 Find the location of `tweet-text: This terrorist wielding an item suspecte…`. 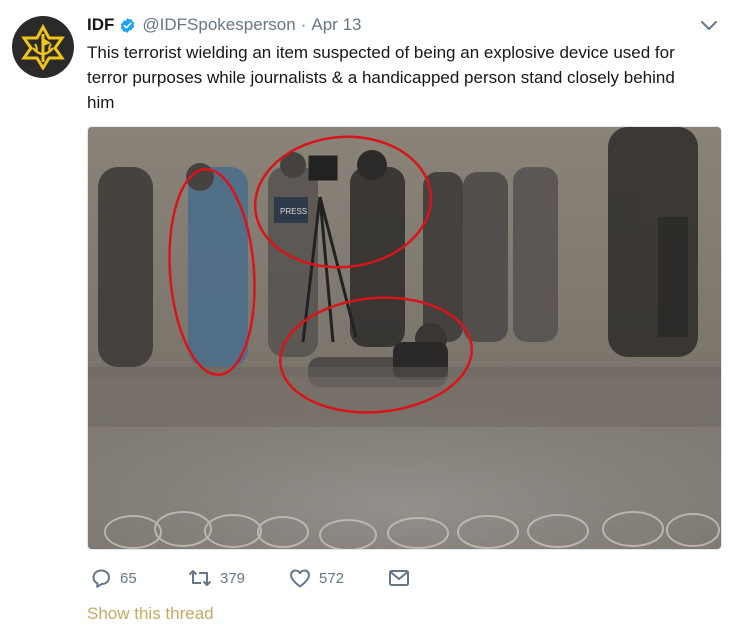

tweet-text: This terrorist wielding an item suspecte… is located at coordinates (397, 77).